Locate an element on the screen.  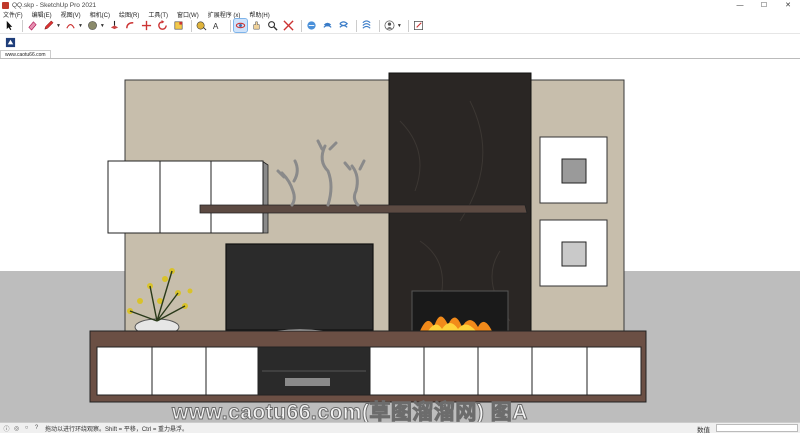
move-icon is located at coordinates (146, 25).